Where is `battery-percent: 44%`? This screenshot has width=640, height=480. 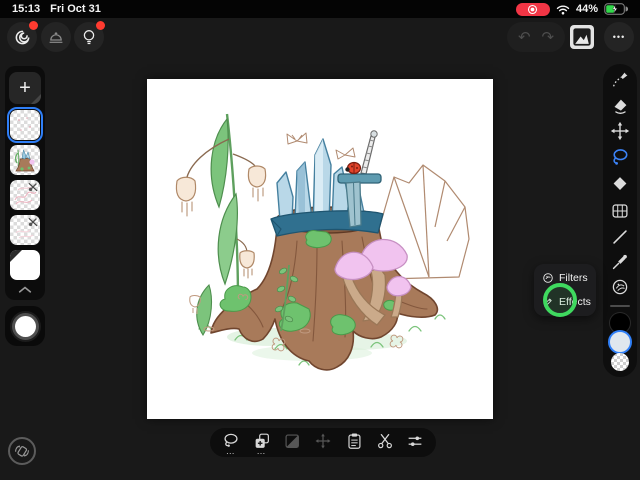
battery-percent: 44% is located at coordinates (586, 9).